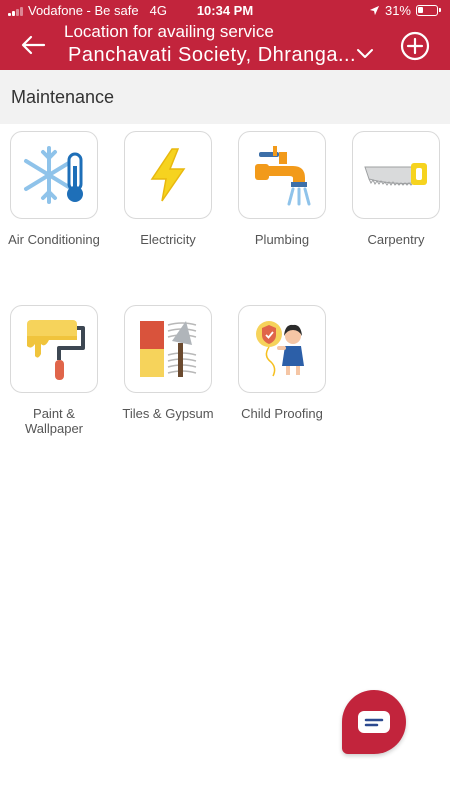 This screenshot has width=450, height=800. I want to click on saw-icon, so click(395, 174).